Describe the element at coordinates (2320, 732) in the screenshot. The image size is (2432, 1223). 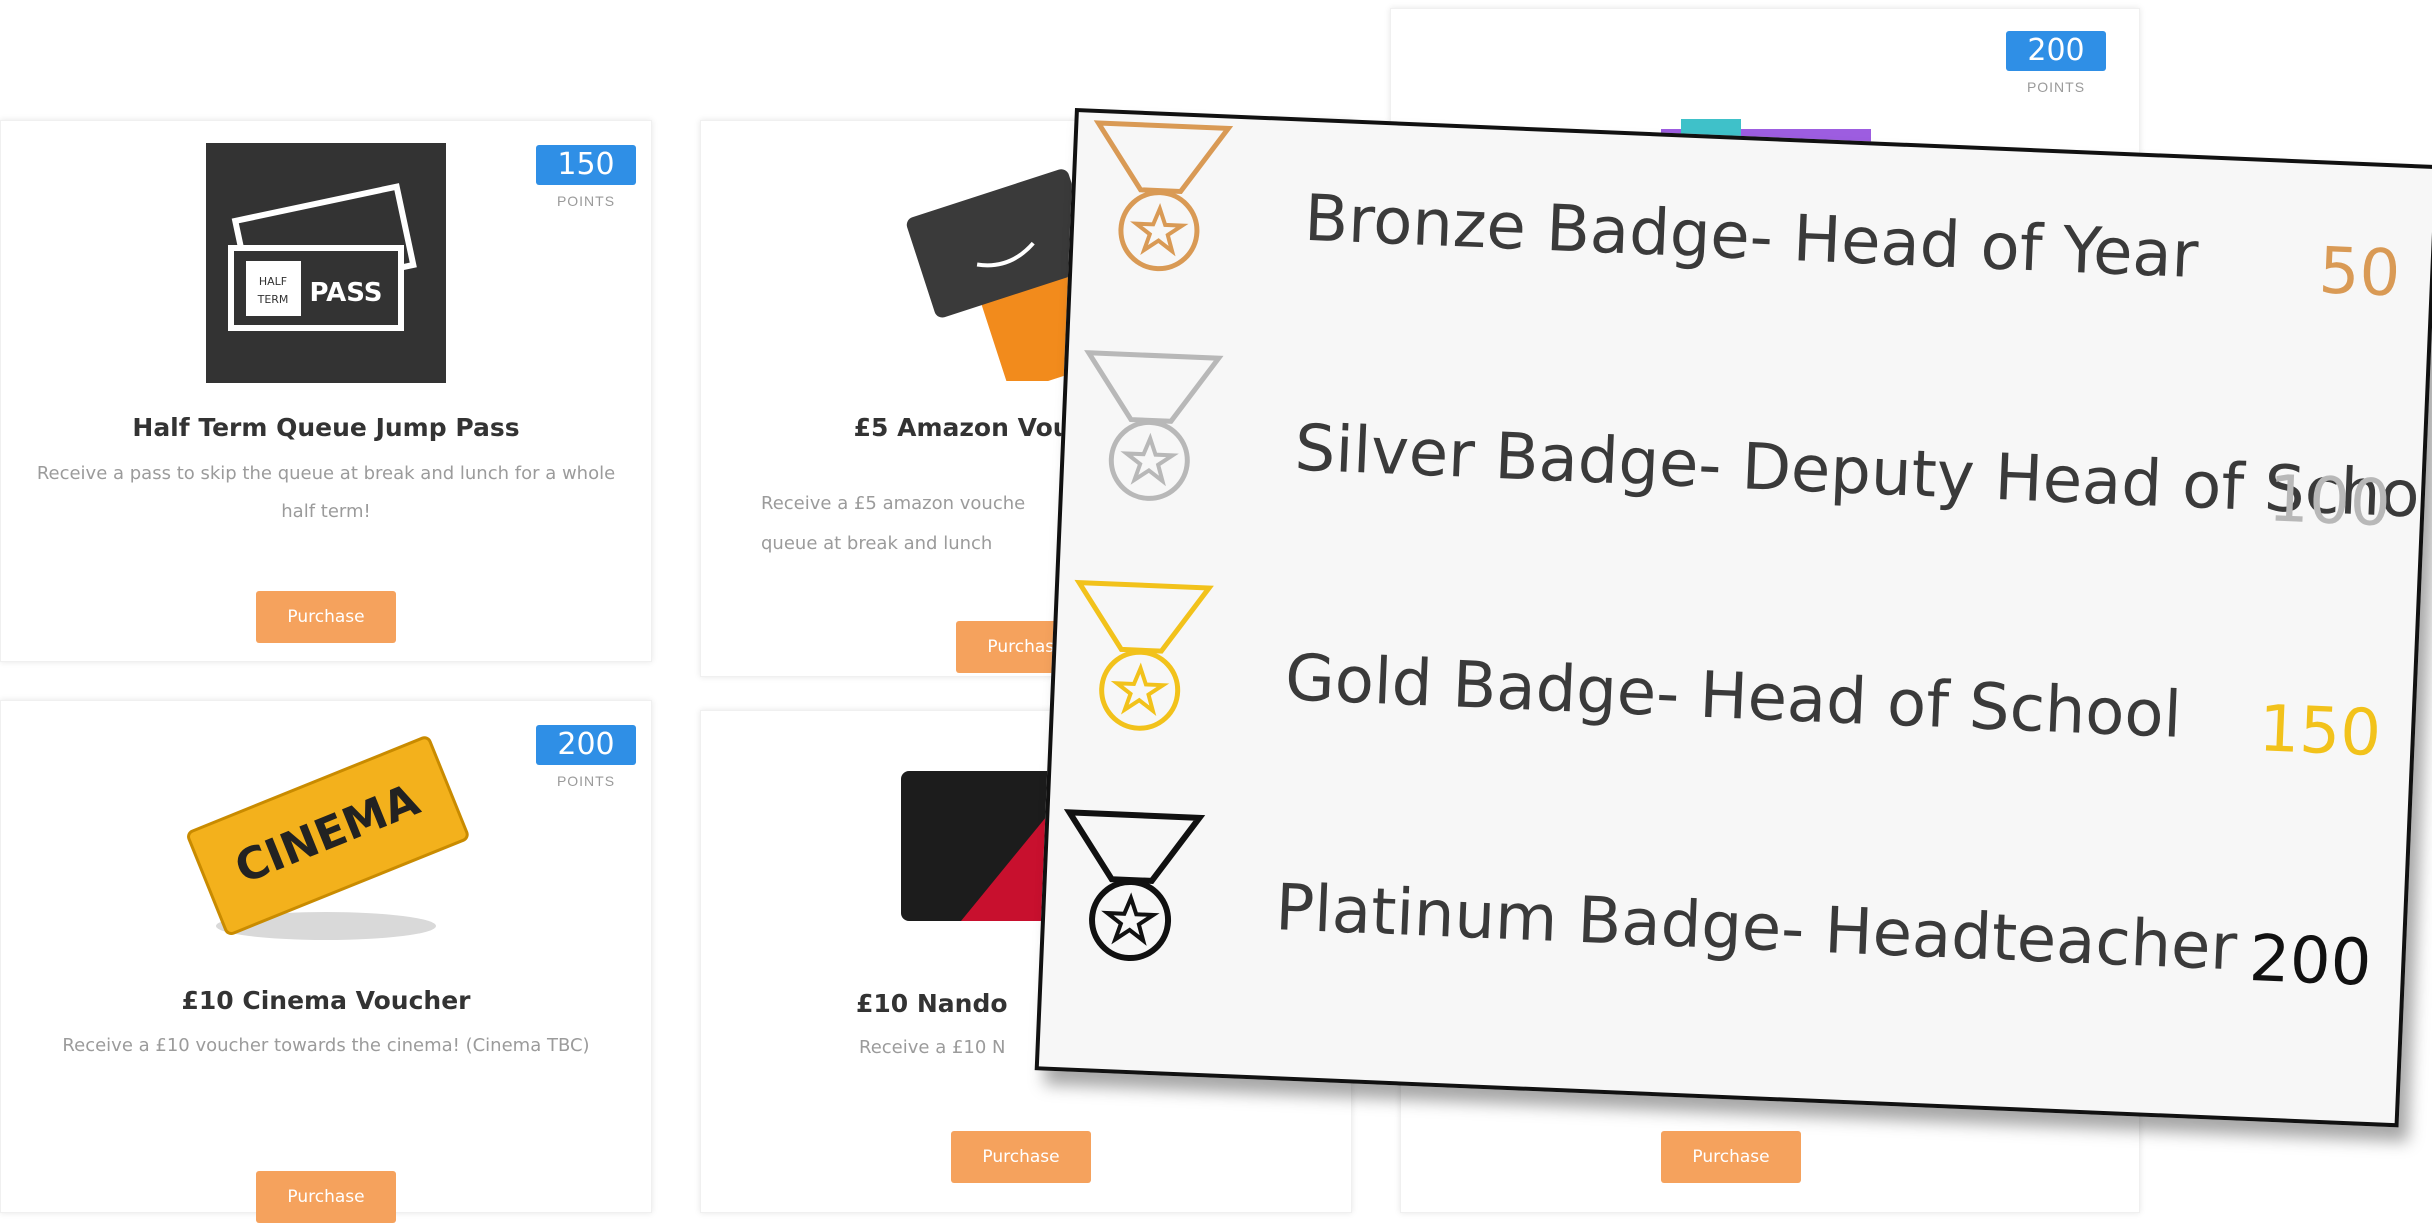
I see `badge-points: 150` at that location.